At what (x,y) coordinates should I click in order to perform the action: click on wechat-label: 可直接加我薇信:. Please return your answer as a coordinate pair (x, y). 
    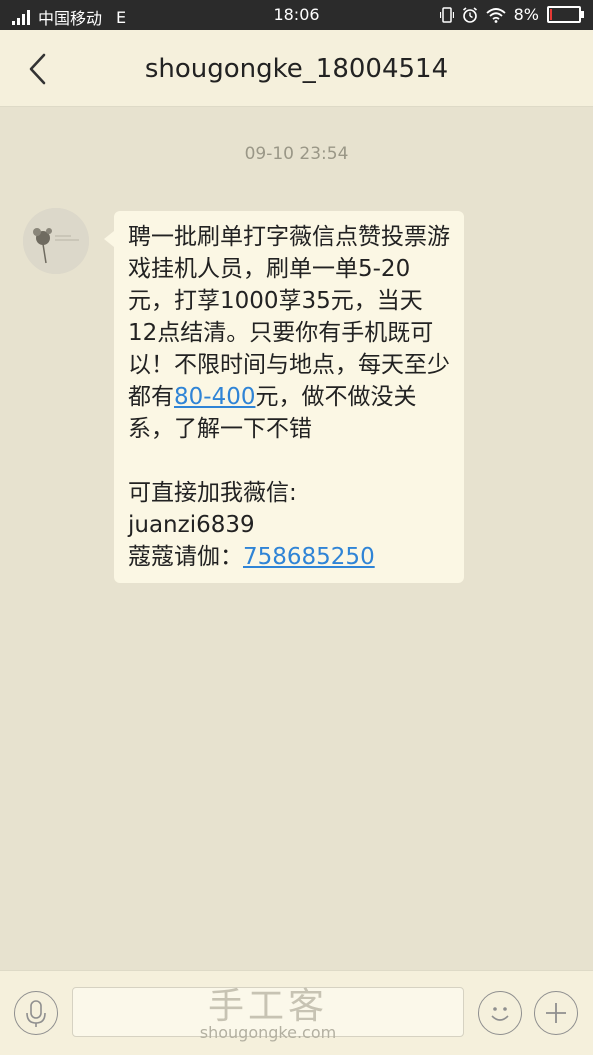
    Looking at the image, I should click on (212, 493).